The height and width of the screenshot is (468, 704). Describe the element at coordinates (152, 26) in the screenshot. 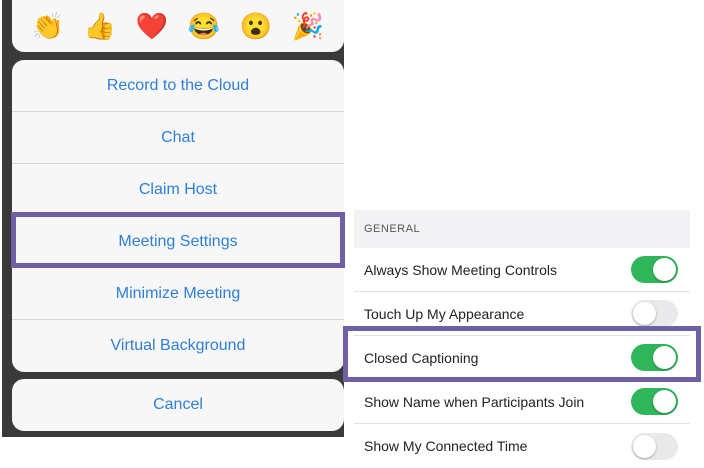

I see `heart-reaction-icon: ❤️` at that location.